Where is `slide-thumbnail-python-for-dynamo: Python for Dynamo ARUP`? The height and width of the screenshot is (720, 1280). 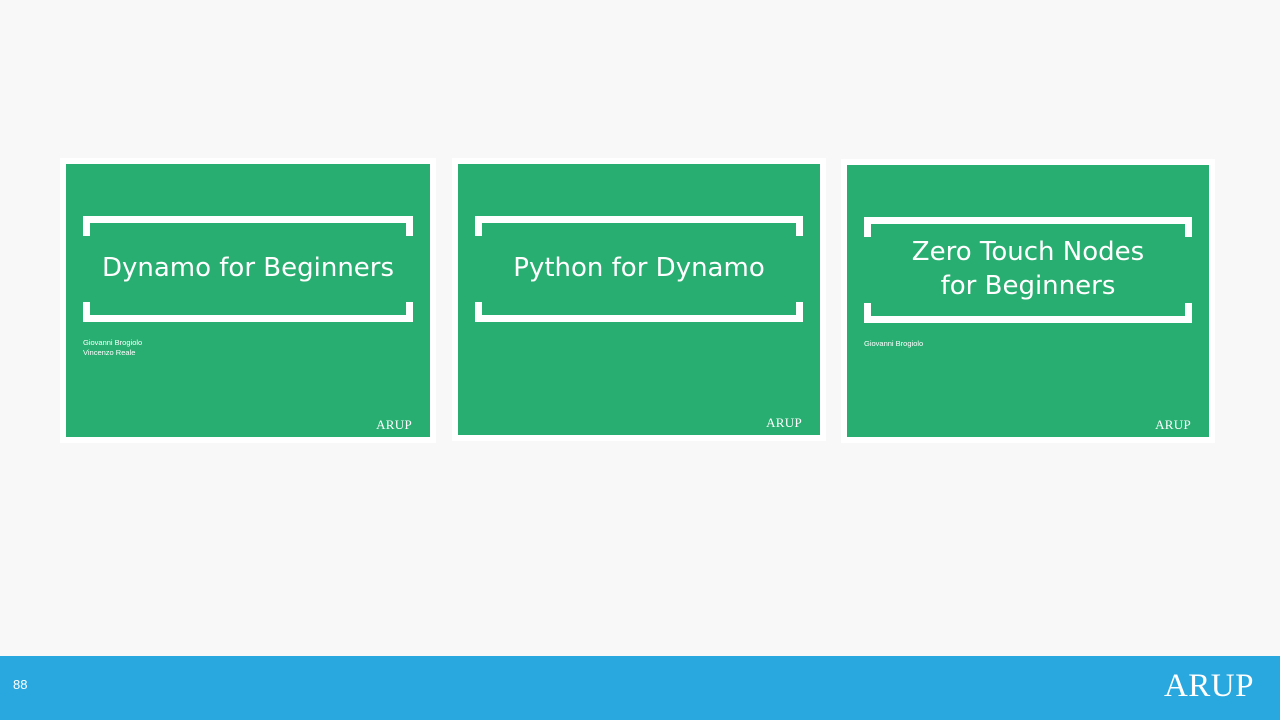 slide-thumbnail-python-for-dynamo: Python for Dynamo ARUP is located at coordinates (639, 299).